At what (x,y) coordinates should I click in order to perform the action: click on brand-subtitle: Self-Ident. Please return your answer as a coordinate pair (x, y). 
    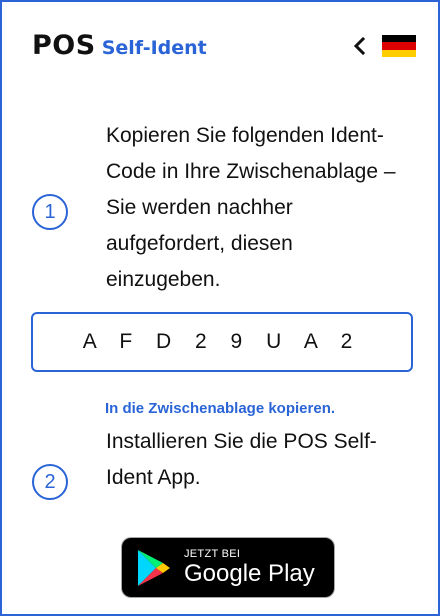
    Looking at the image, I should click on (154, 48).